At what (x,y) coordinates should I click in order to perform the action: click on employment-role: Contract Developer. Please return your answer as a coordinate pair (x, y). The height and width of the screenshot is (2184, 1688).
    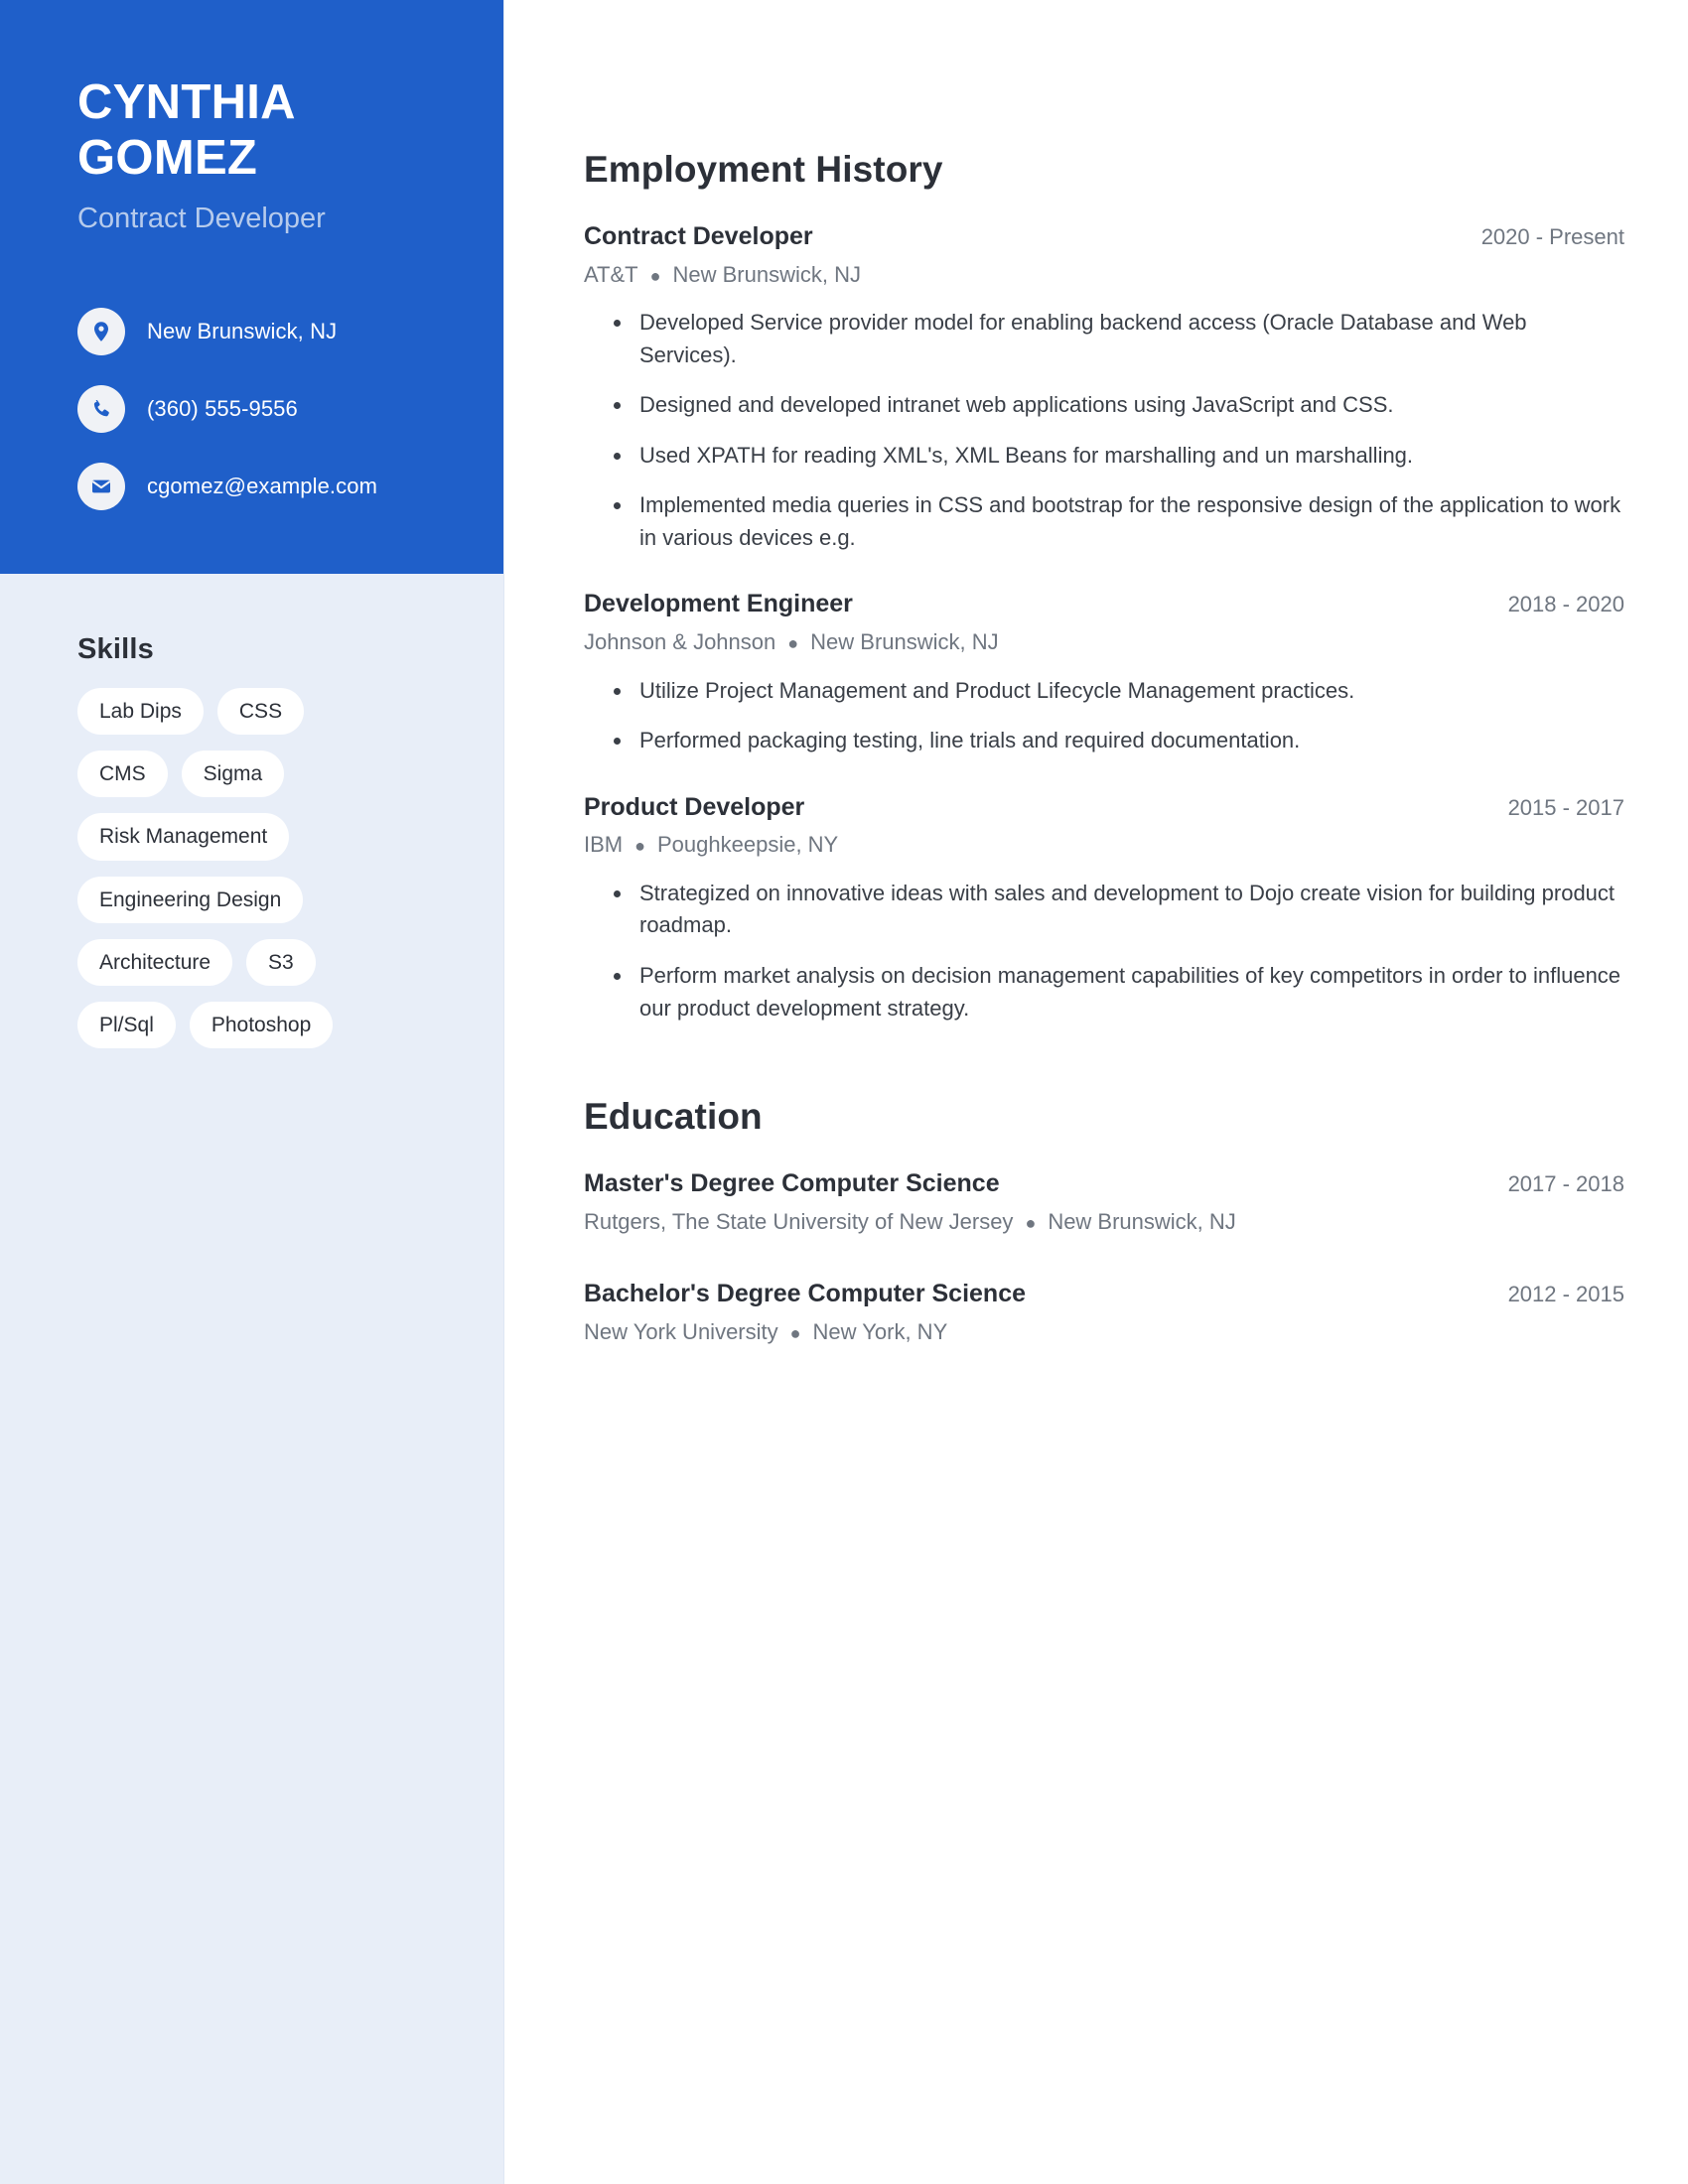
    Looking at the image, I should click on (698, 236).